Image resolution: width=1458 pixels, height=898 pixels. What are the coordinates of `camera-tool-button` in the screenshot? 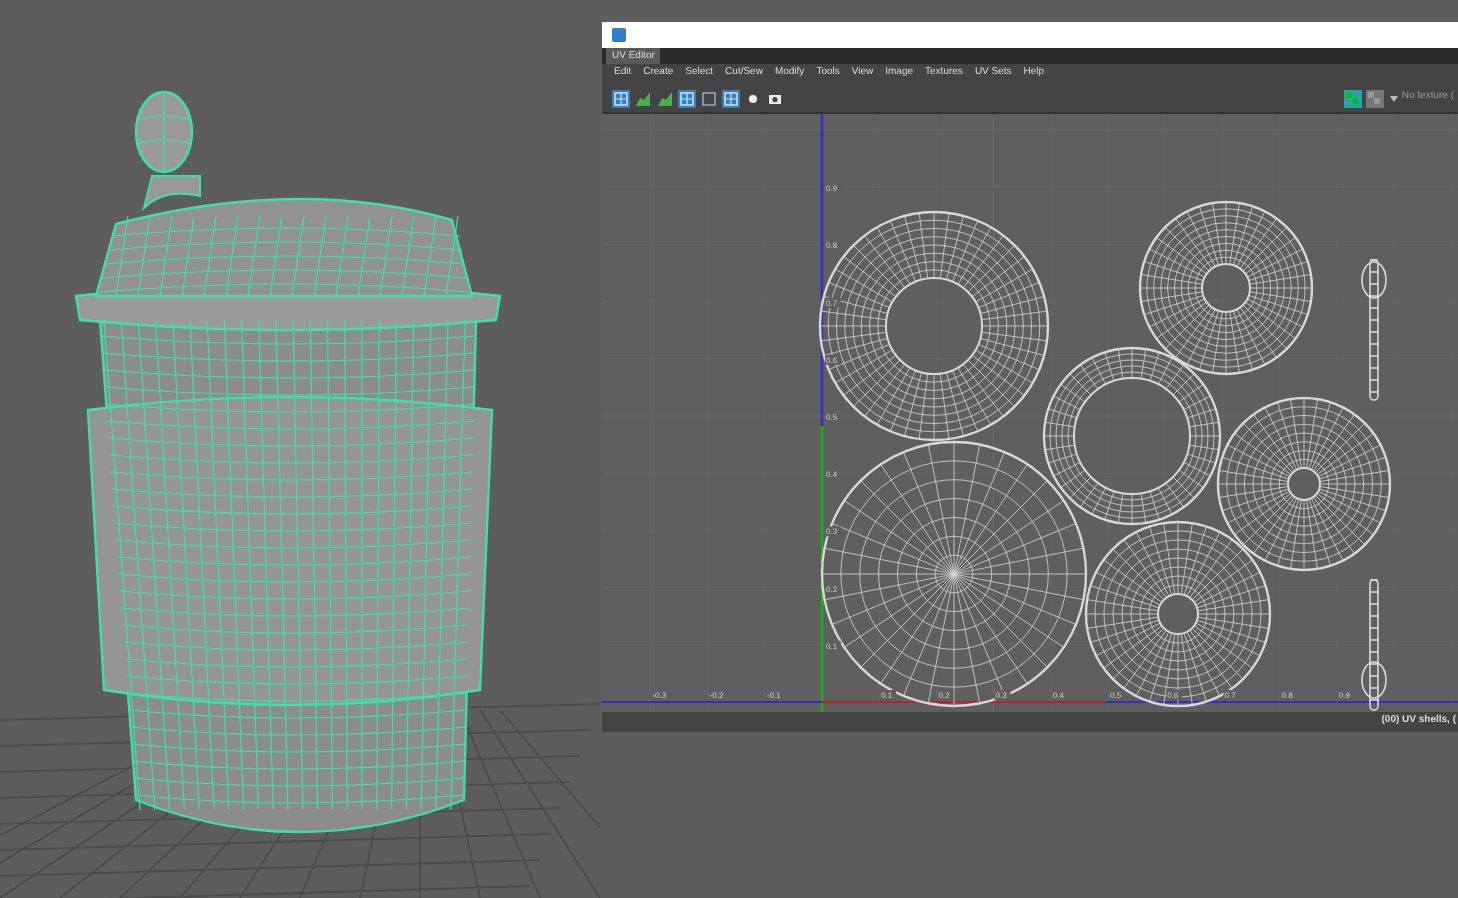 It's located at (775, 98).